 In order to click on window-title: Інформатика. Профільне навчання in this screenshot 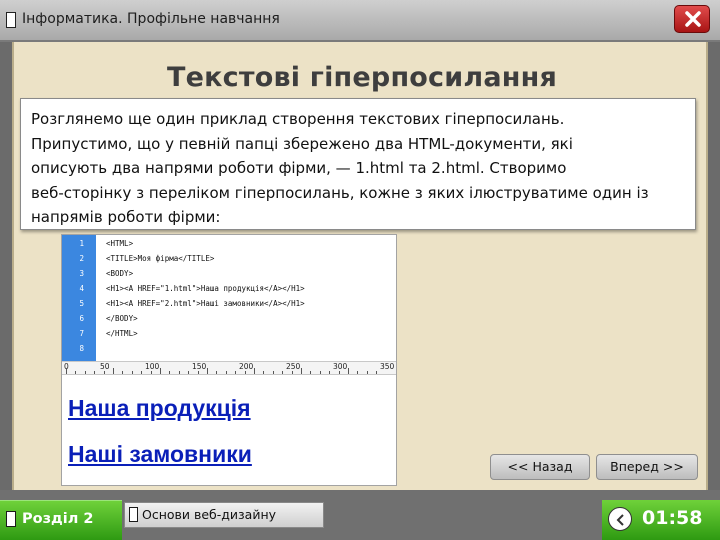, I will do `click(151, 19)`.